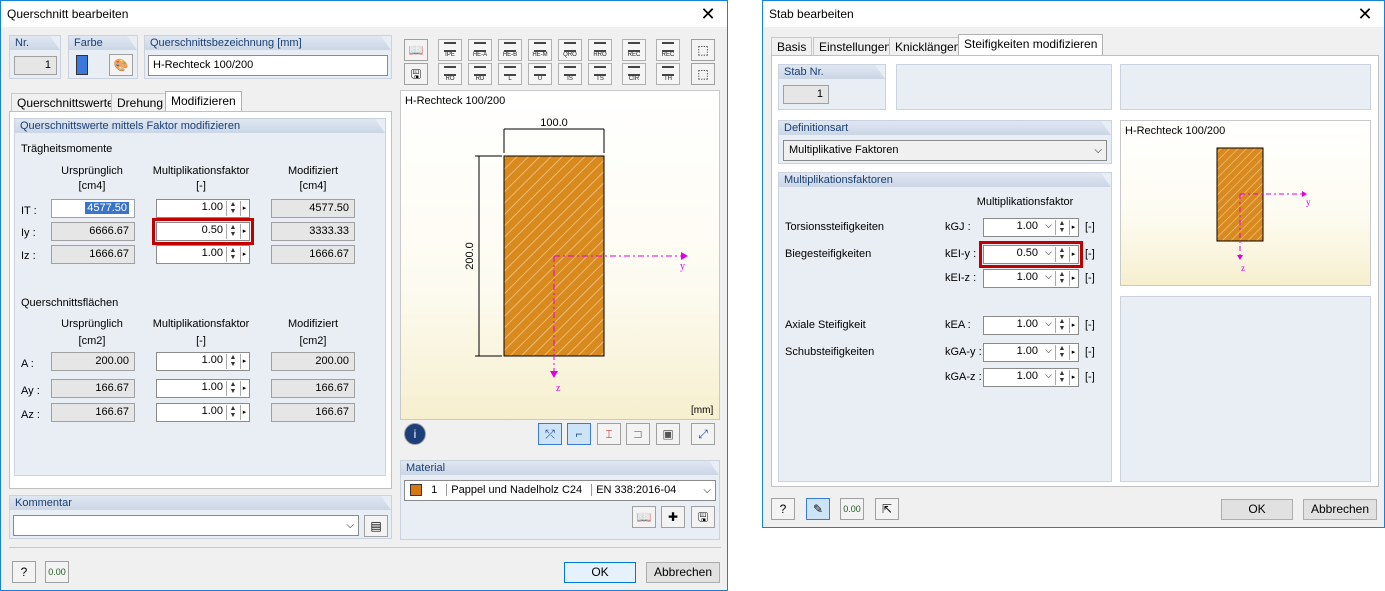 The image size is (1385, 591). Describe the element at coordinates (818, 509) in the screenshot. I see `edit-icon: ✎` at that location.